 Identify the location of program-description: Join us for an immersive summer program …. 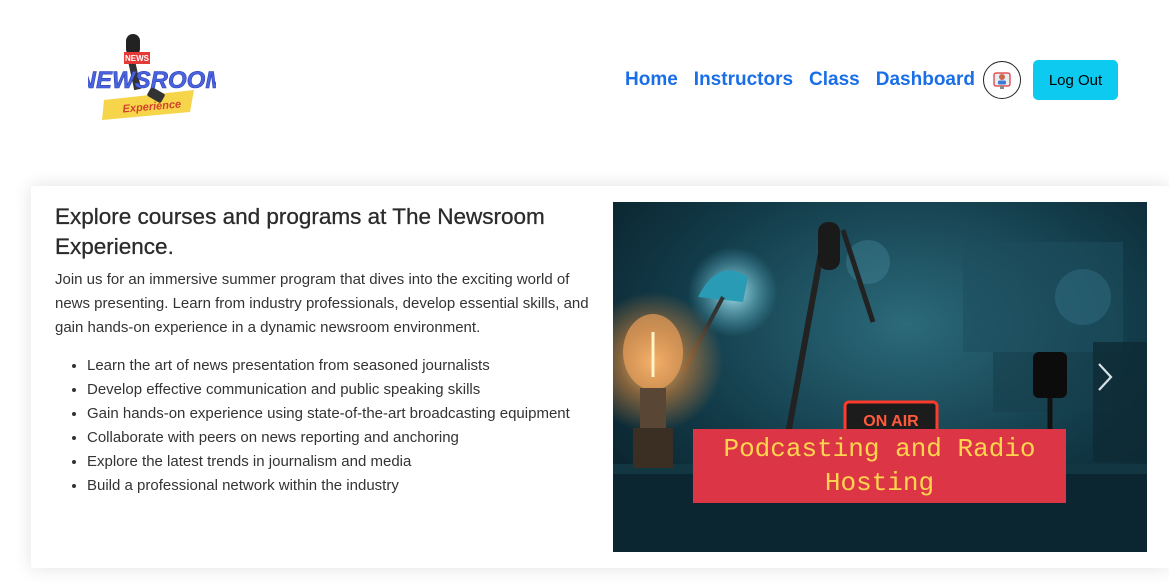
(322, 303).